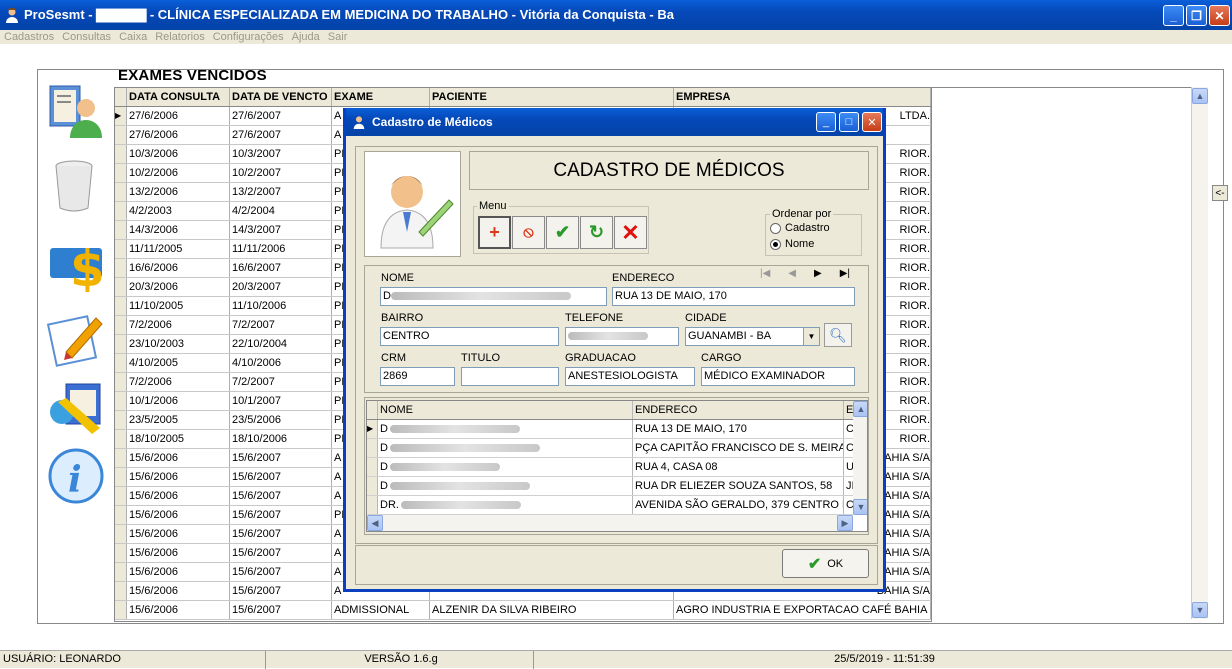 Image resolution: width=1232 pixels, height=669 pixels. I want to click on delete-button: ✕, so click(630, 232).